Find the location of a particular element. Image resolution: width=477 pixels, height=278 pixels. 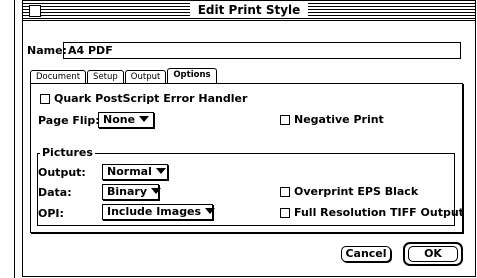

dialog-title: Edit Print Style is located at coordinates (249, 10).